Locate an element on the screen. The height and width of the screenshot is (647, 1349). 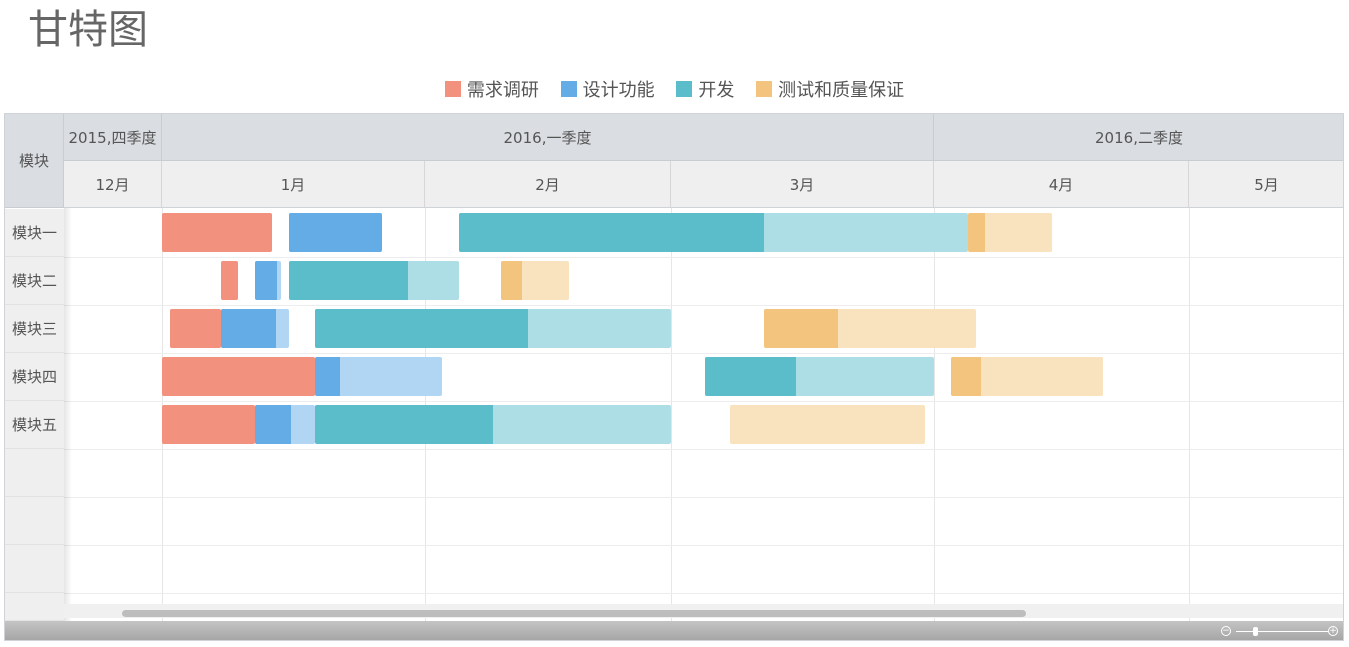
row-label-module-5: 模块五 is located at coordinates (34, 425).